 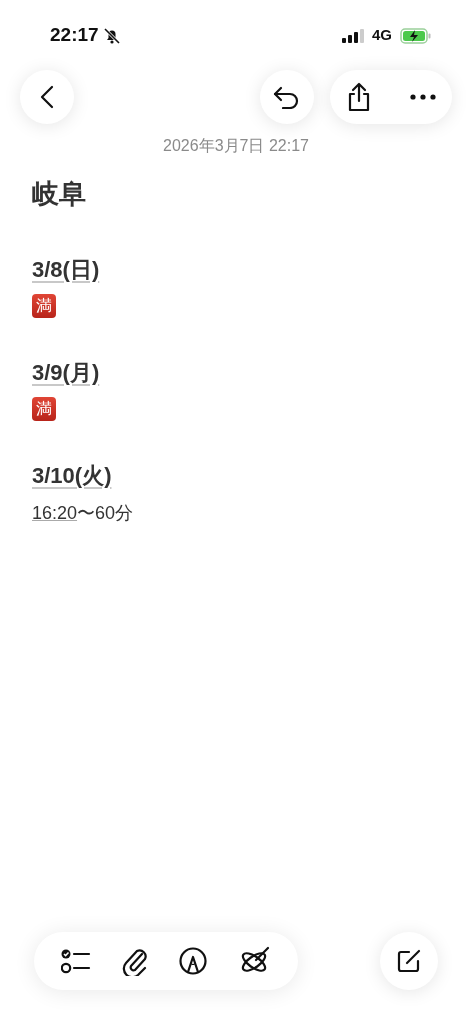 I want to click on time-link: 16:20, so click(x=55, y=512).